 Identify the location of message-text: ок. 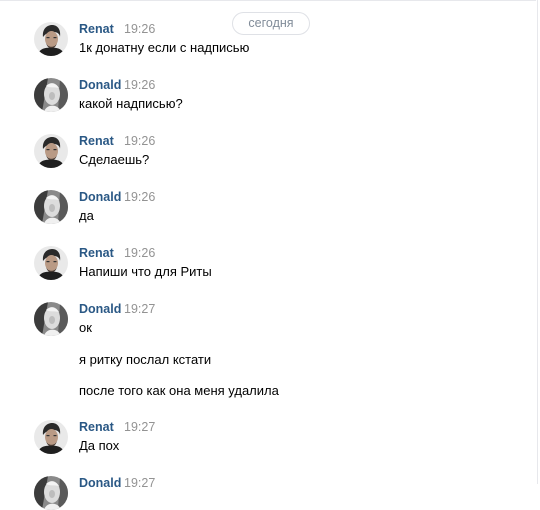
(85, 327).